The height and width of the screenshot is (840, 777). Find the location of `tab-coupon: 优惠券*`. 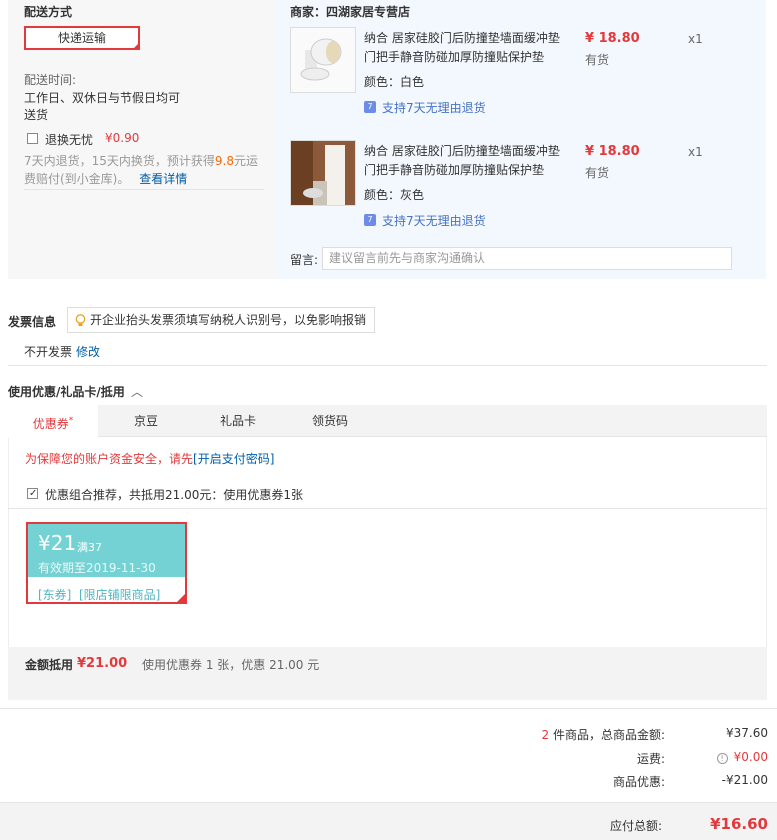

tab-coupon: 优惠券* is located at coordinates (53, 421).